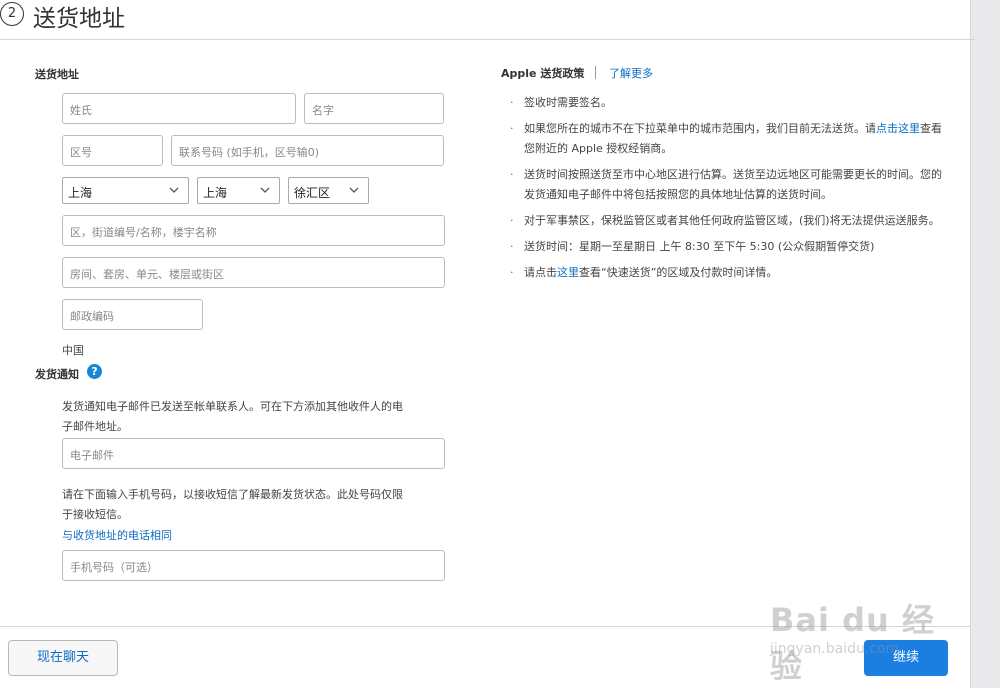 Image resolution: width=1000 pixels, height=688 pixels. What do you see at coordinates (678, 272) in the screenshot?
I see `list-item-text: 查看“快速送货”的区域及付款时间详情。` at bounding box center [678, 272].